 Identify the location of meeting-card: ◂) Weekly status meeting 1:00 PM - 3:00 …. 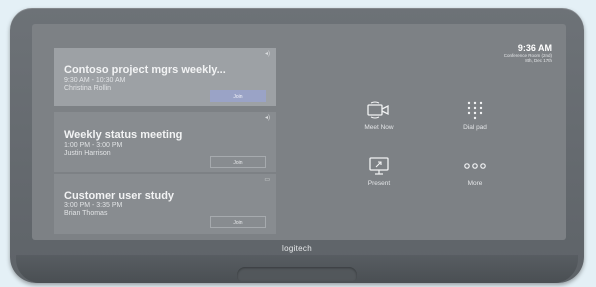
(165, 142).